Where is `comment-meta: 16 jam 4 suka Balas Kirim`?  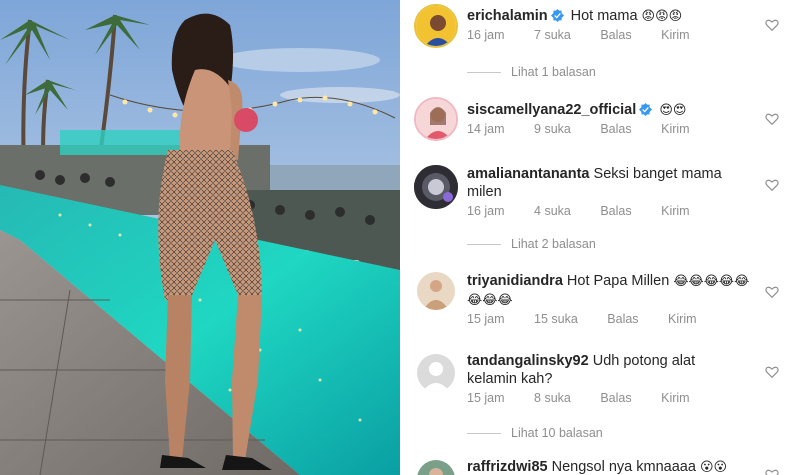
comment-meta: 16 jam 4 suka Balas Kirim is located at coordinates (591, 211).